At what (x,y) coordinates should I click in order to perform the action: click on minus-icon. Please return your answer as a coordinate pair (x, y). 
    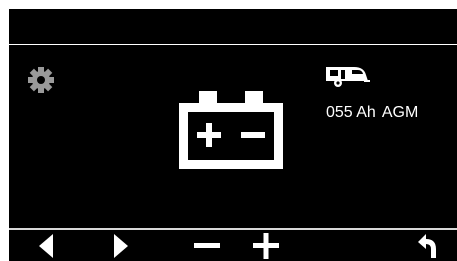
    Looking at the image, I should click on (207, 245).